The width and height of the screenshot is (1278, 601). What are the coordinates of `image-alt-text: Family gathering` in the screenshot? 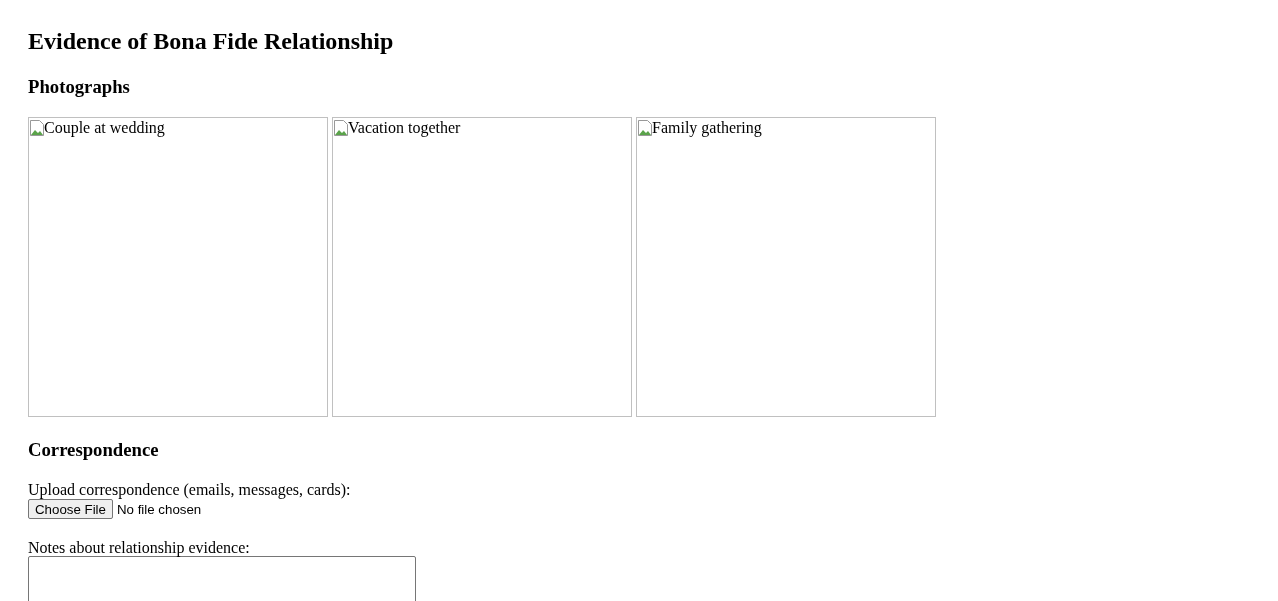 It's located at (707, 128).